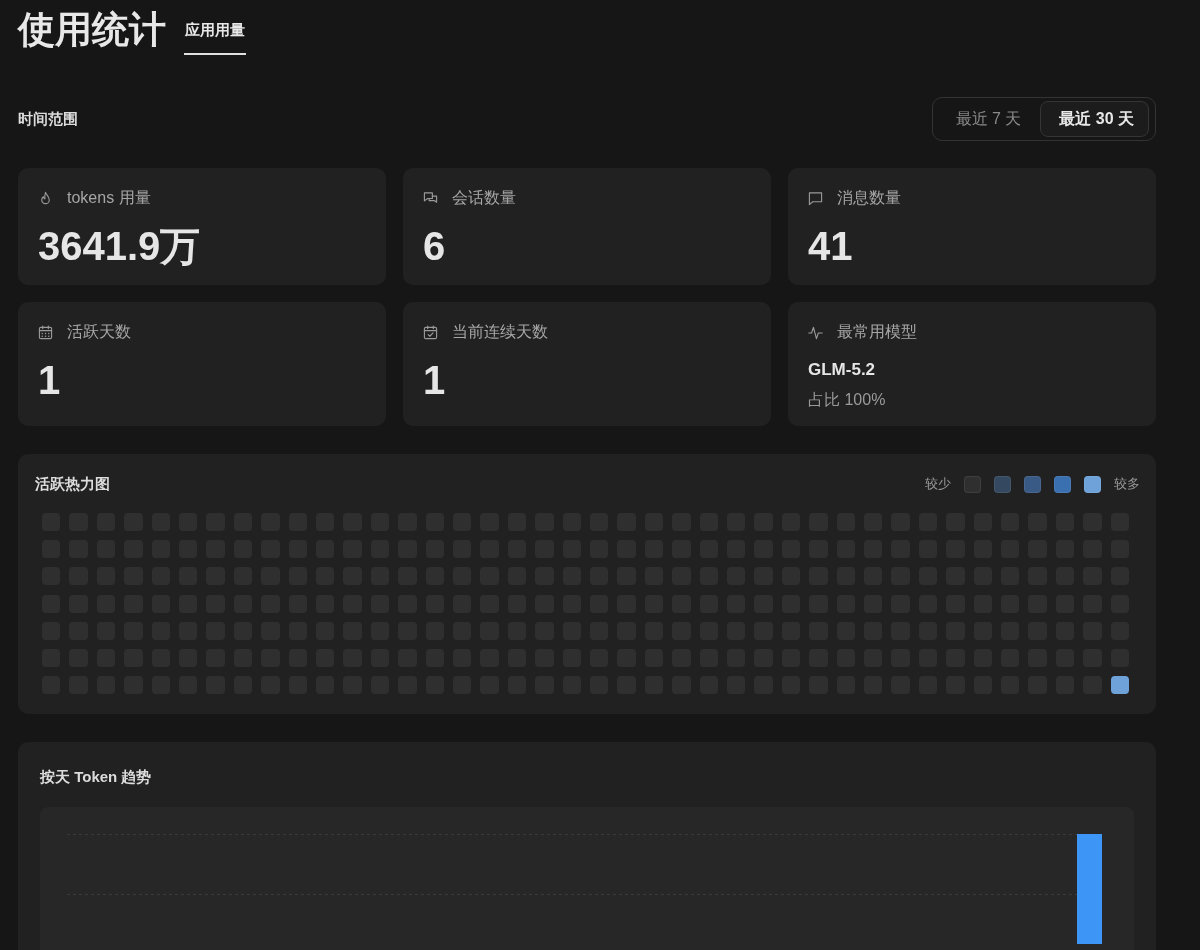 The image size is (1200, 950). Describe the element at coordinates (938, 484) in the screenshot. I see `legend-label: 较少` at that location.